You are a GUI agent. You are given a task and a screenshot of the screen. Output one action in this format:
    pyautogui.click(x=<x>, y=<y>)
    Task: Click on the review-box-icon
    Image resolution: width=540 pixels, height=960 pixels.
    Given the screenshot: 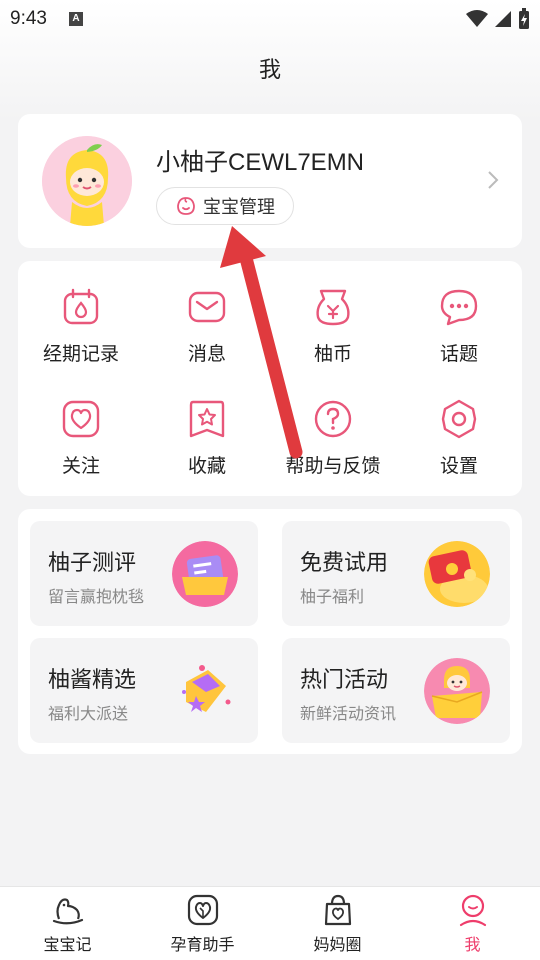 What is the action you would take?
    pyautogui.click(x=205, y=574)
    